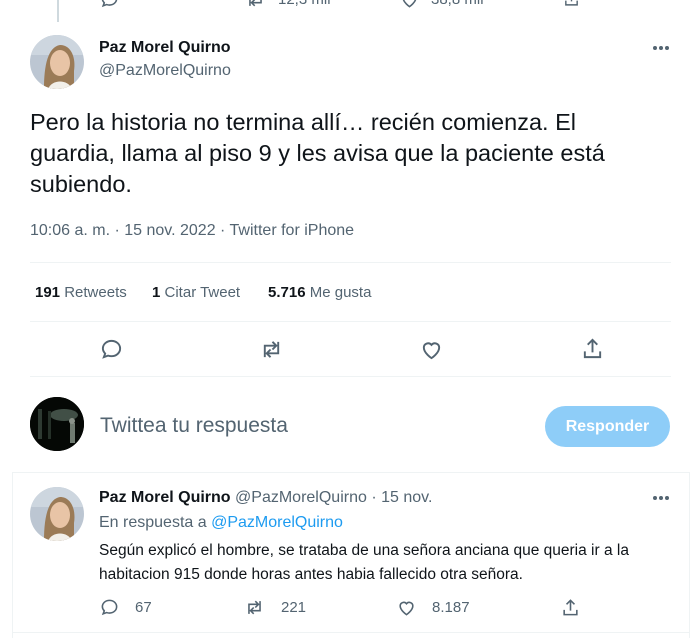 The height and width of the screenshot is (638, 699). What do you see at coordinates (165, 71) in the screenshot?
I see `author-handle: @PazMorelQuirno` at bounding box center [165, 71].